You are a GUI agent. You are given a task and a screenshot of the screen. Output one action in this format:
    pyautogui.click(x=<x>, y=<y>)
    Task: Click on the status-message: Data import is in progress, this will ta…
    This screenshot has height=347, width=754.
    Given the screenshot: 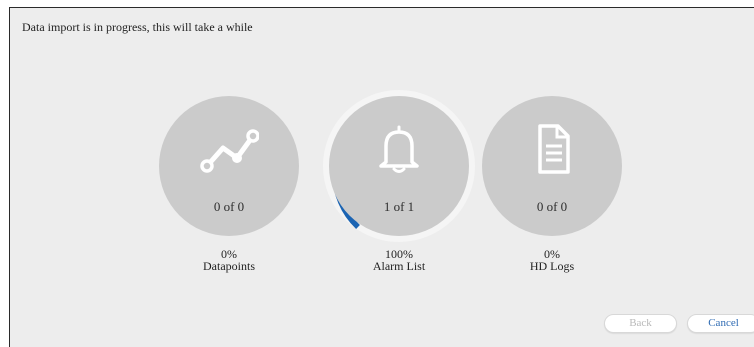 What is the action you would take?
    pyautogui.click(x=137, y=27)
    